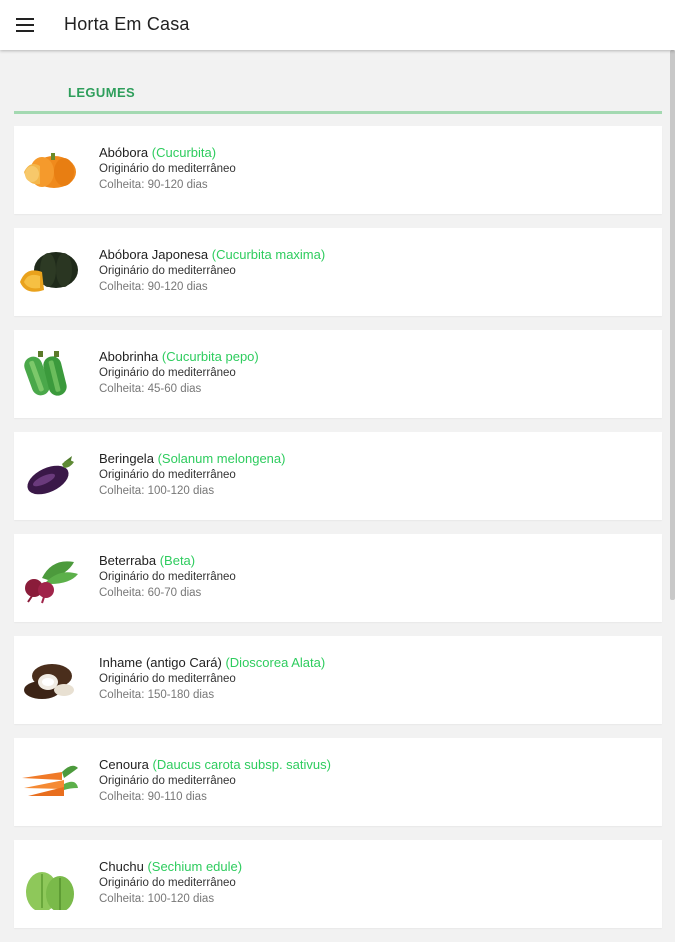  I want to click on item-harvest: Colheita: 90-110 dias, so click(153, 797).